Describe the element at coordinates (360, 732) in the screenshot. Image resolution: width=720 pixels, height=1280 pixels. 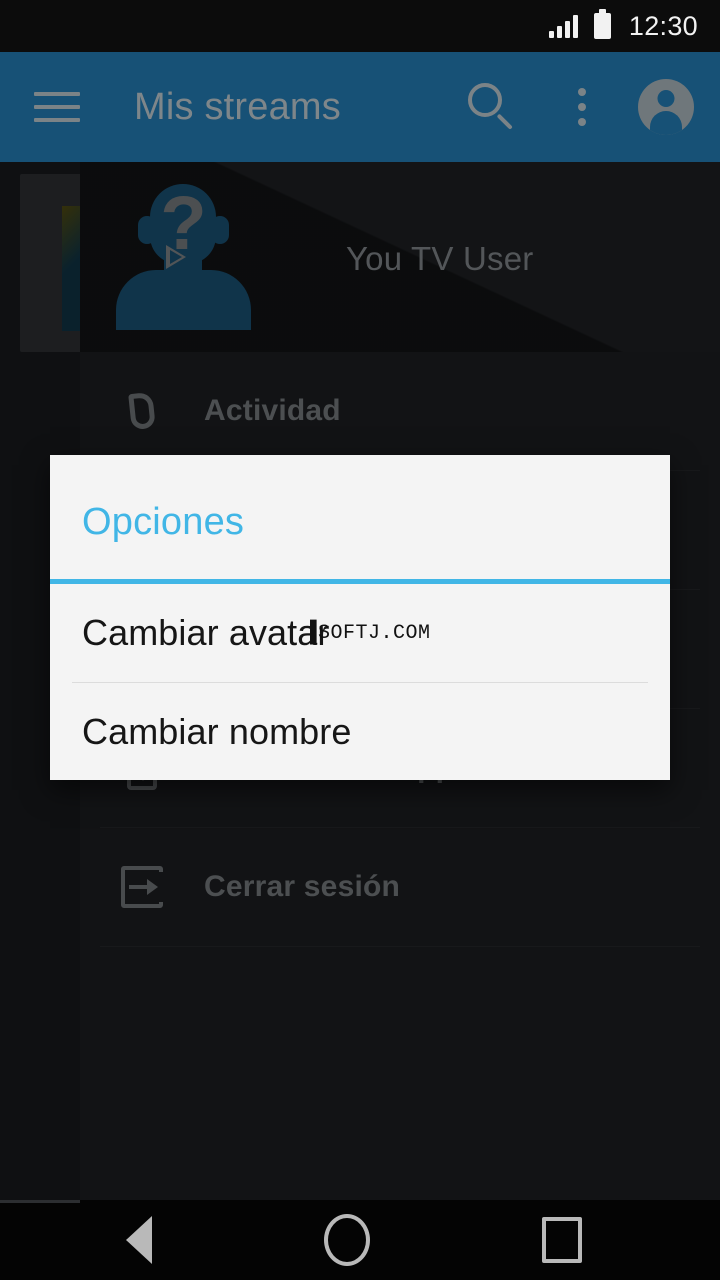
I see `dialog-option-cambiar-nombre: Cambiar nombre` at that location.